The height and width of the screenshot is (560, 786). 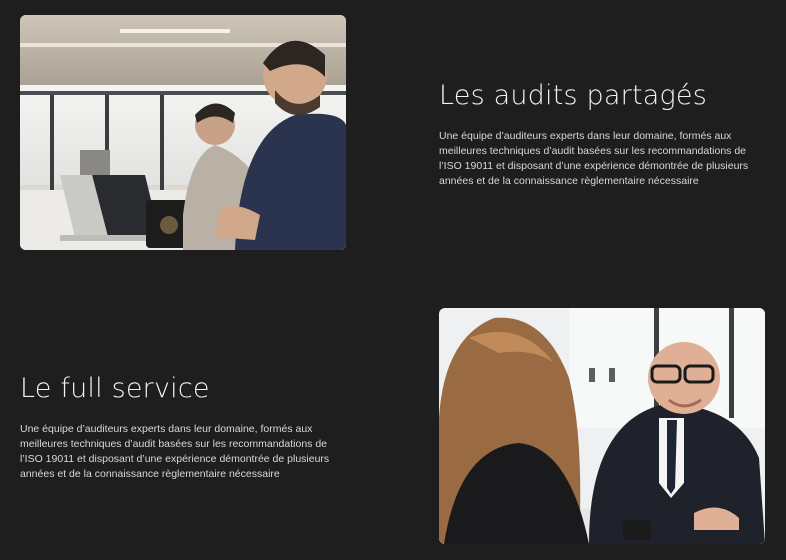 I want to click on section-1-title: Les audits partagés, so click(x=573, y=95).